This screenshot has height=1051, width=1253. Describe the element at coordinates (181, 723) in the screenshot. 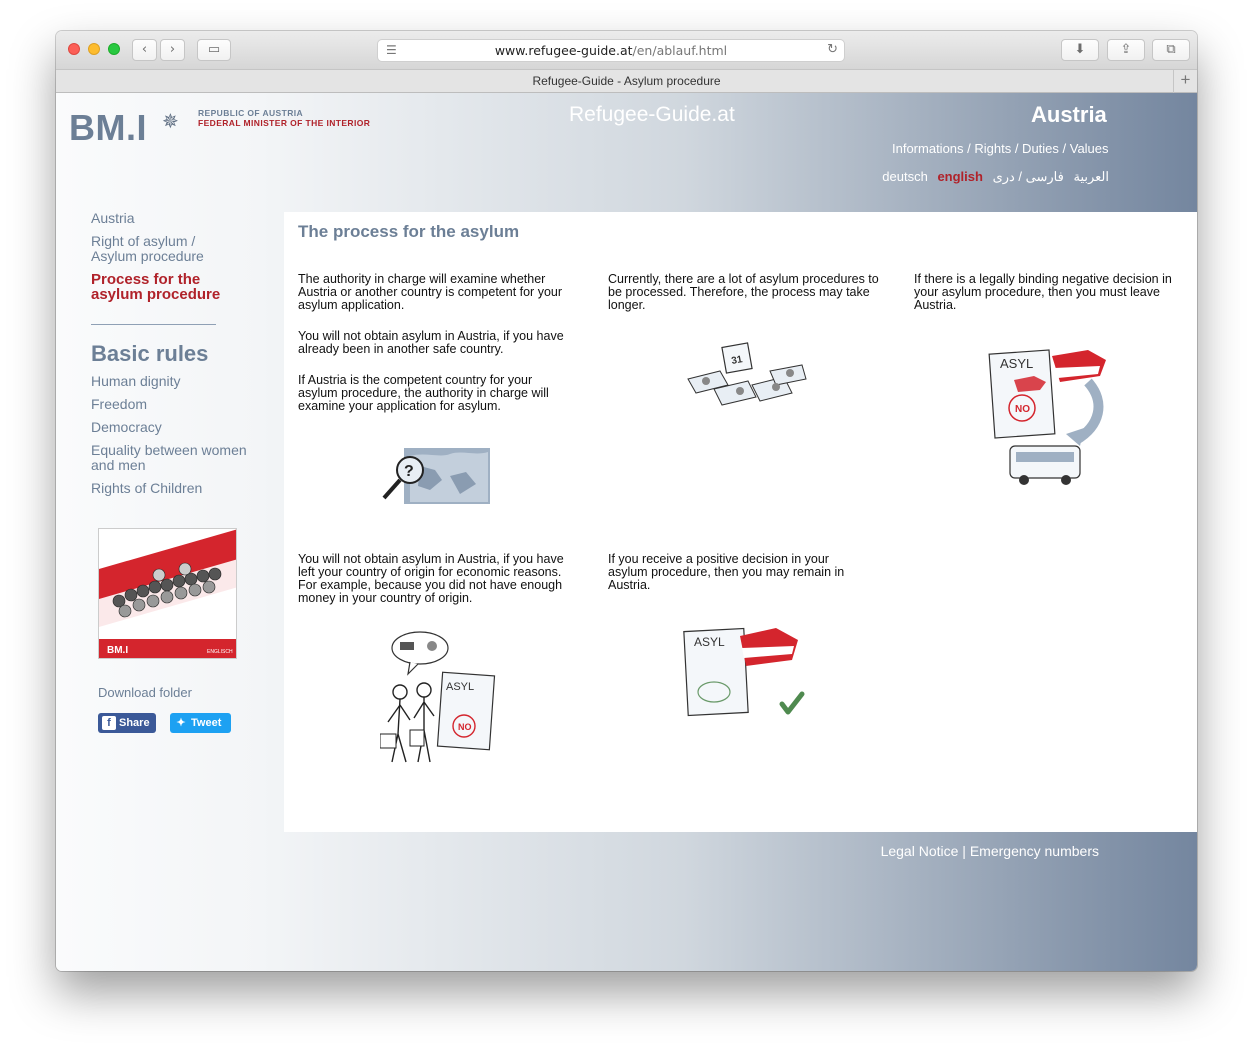

I see `twitter-bird-icon: ✦` at that location.